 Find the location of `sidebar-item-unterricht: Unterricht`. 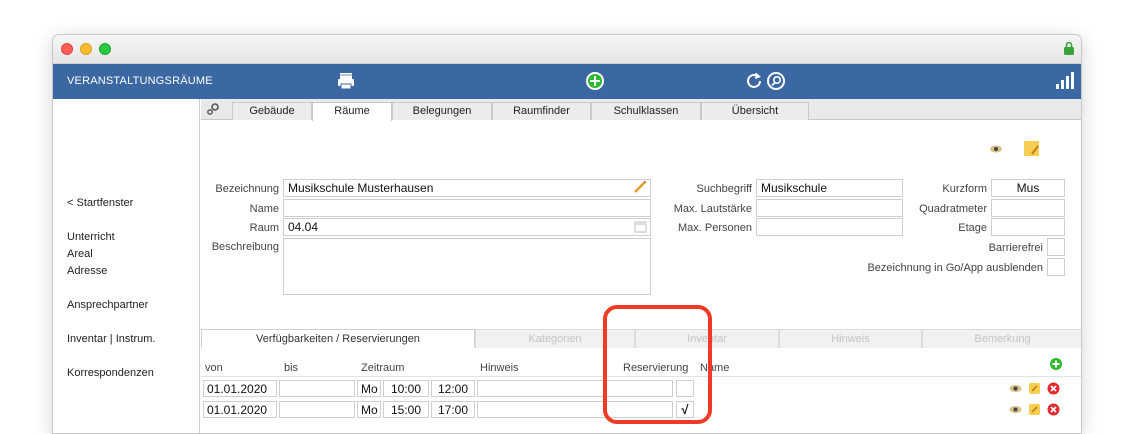

sidebar-item-unterricht: Unterricht is located at coordinates (91, 237).